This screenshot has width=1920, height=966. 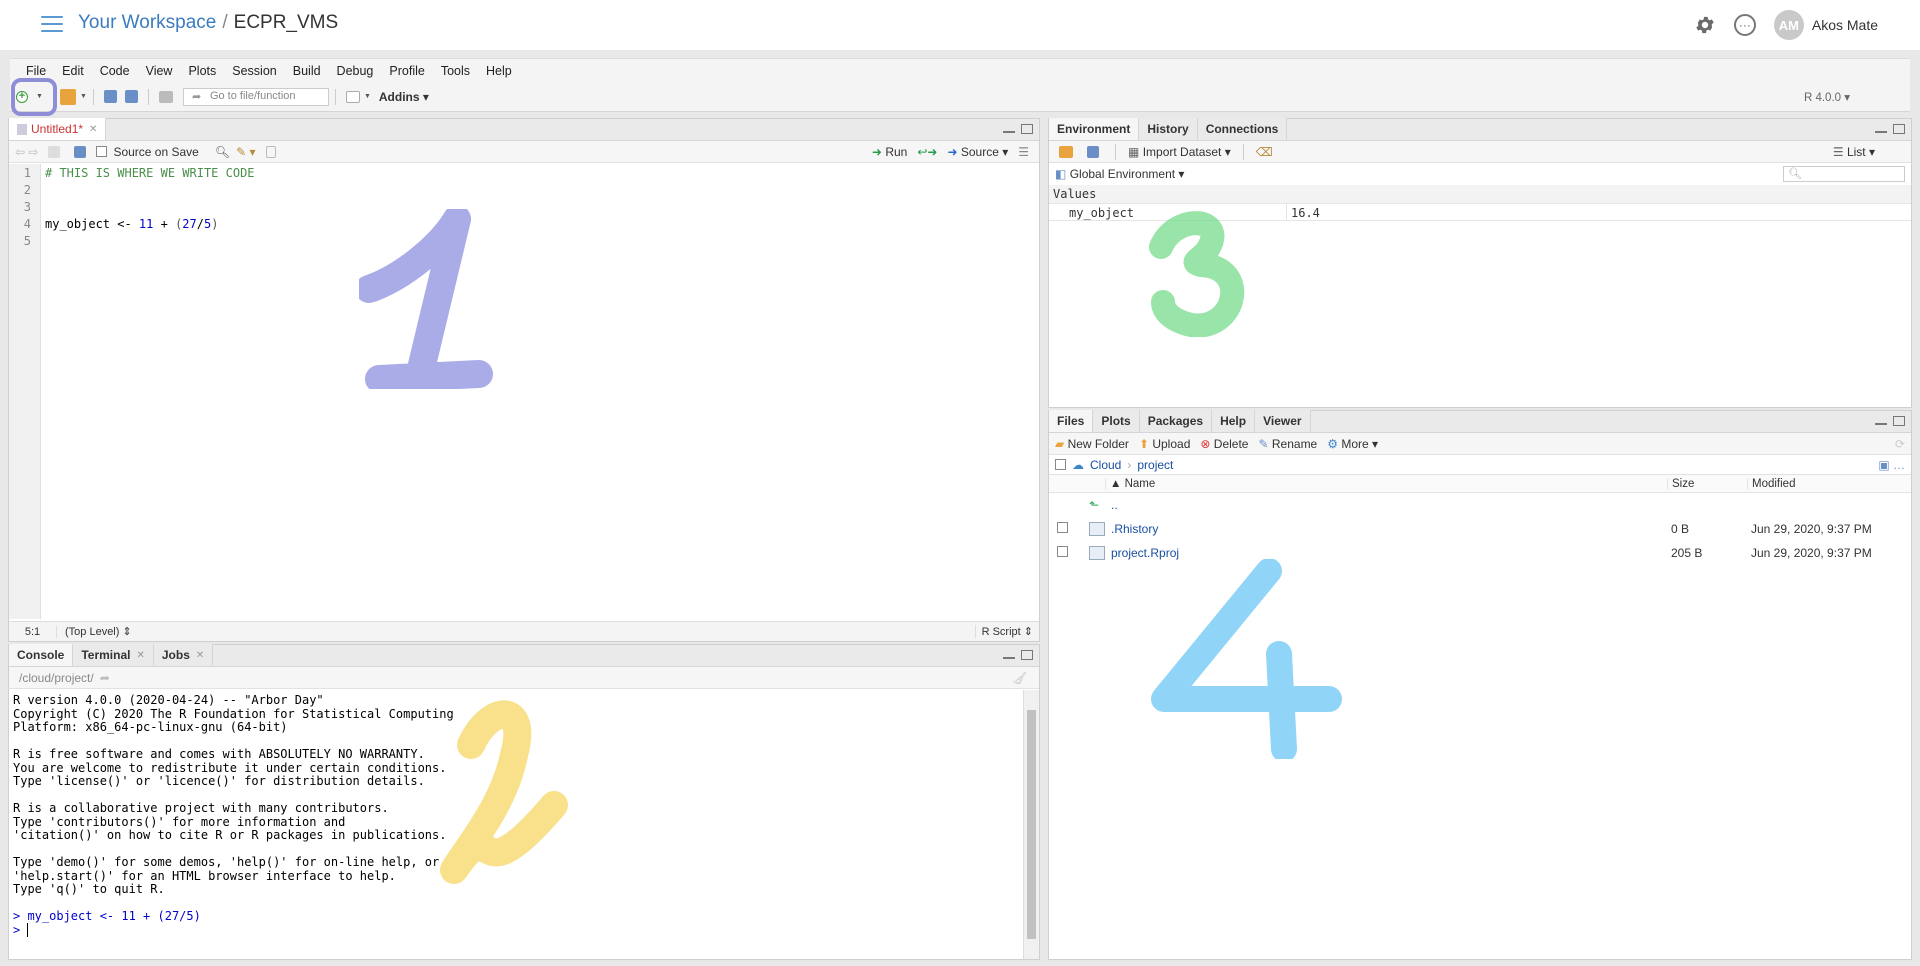 What do you see at coordinates (132, 224) in the screenshot?
I see `code-text: my_object <- 11 + (27/5)` at bounding box center [132, 224].